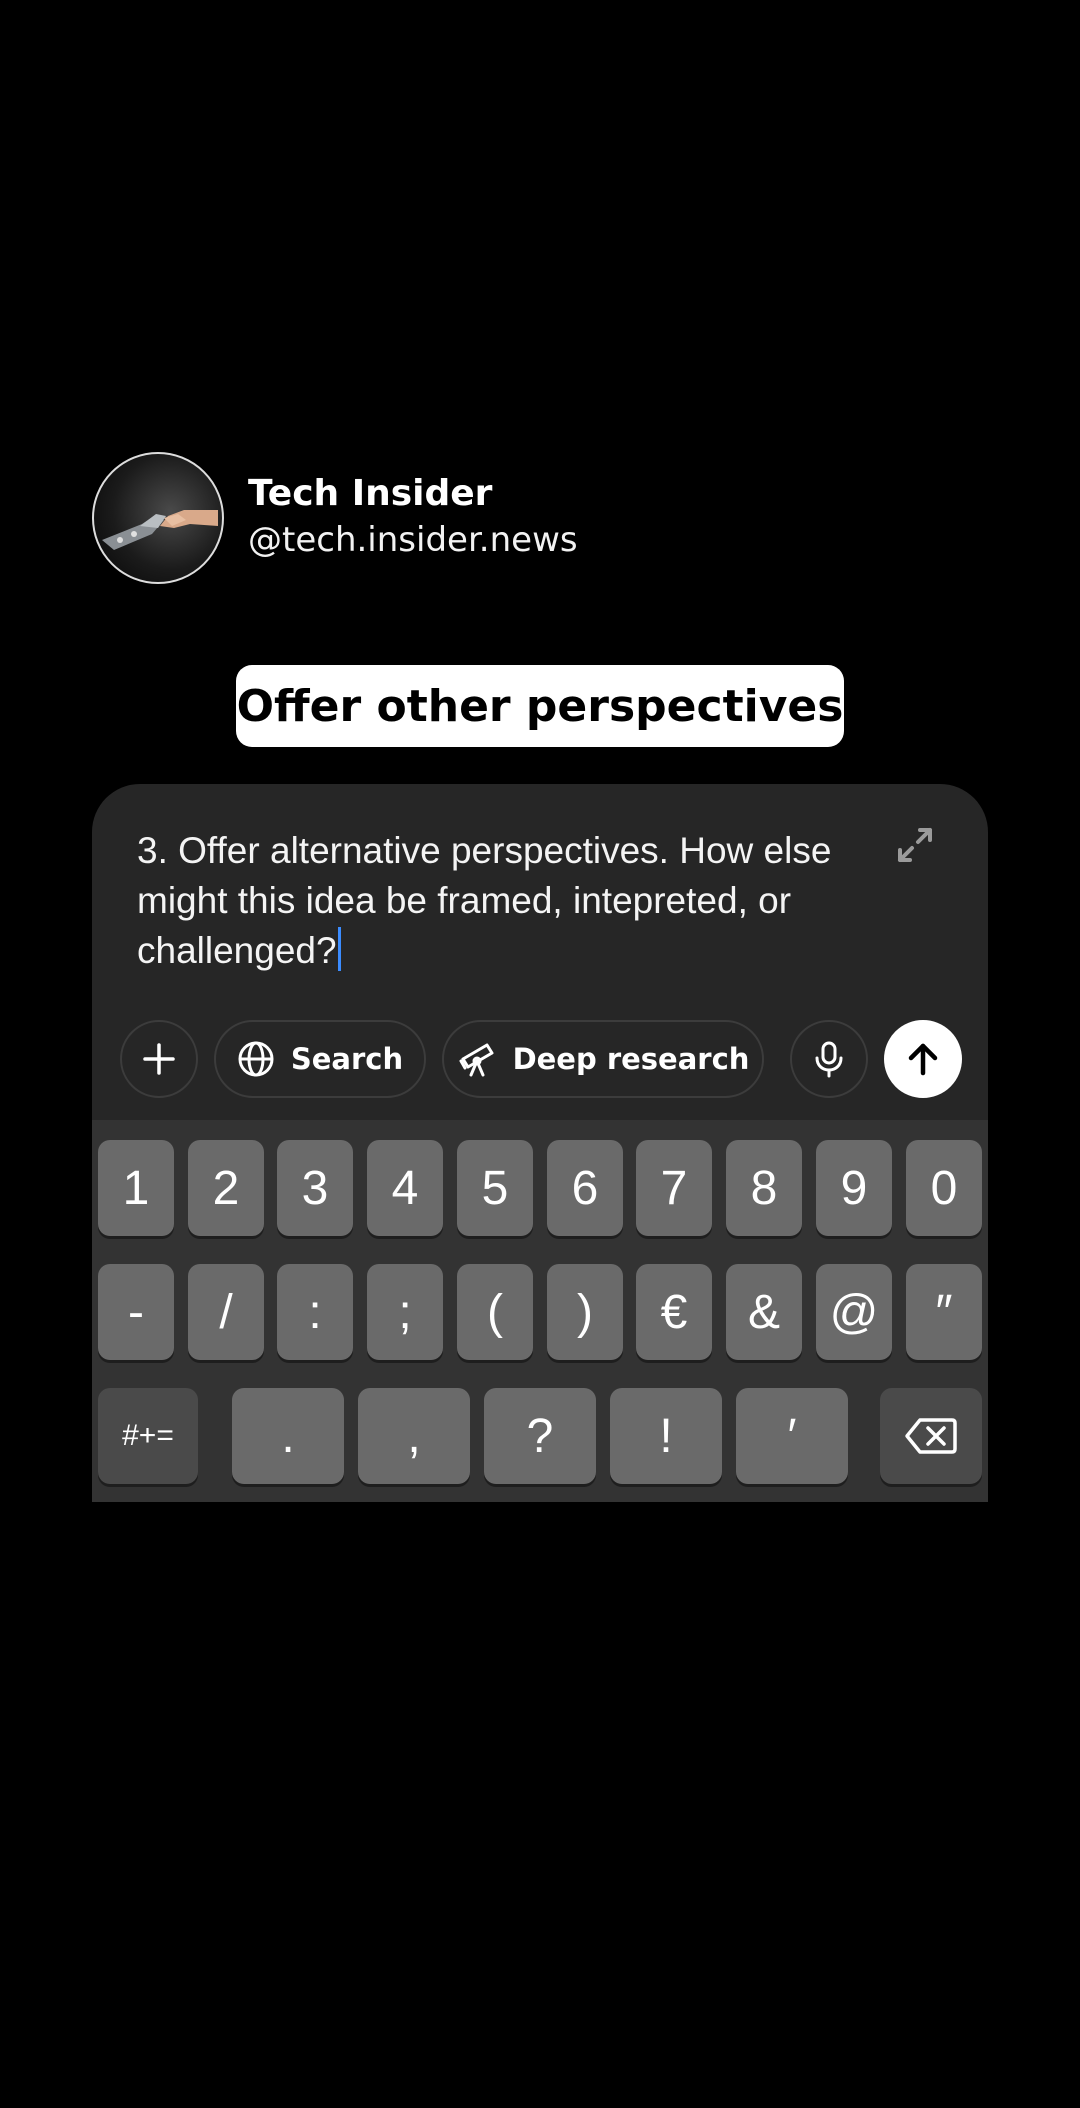 The image size is (1080, 2108). Describe the element at coordinates (540, 706) in the screenshot. I see `caption-banner: Offer other perspectives` at that location.